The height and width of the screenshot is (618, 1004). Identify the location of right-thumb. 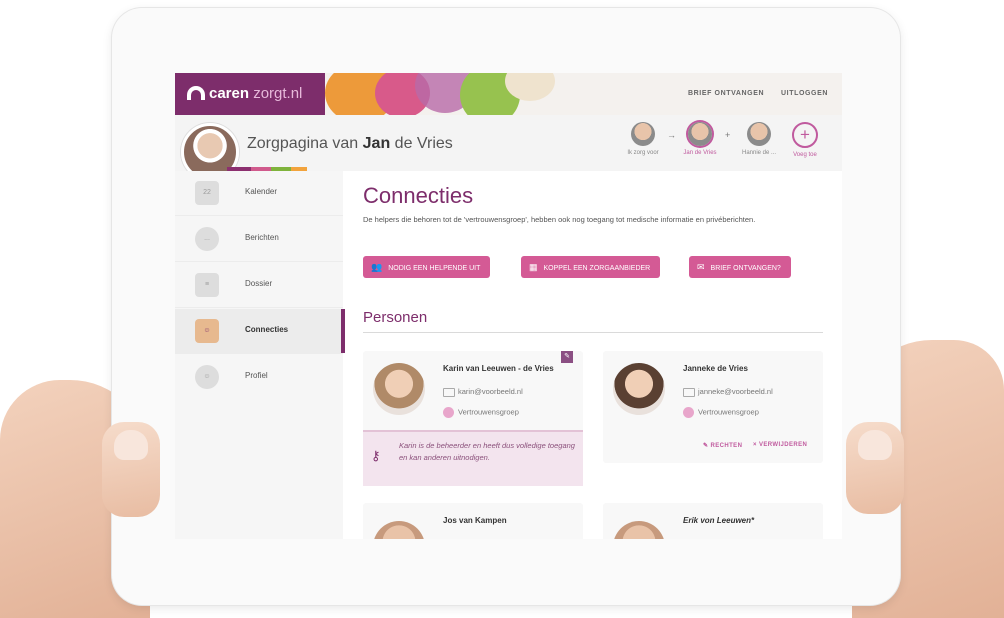
(875, 468).